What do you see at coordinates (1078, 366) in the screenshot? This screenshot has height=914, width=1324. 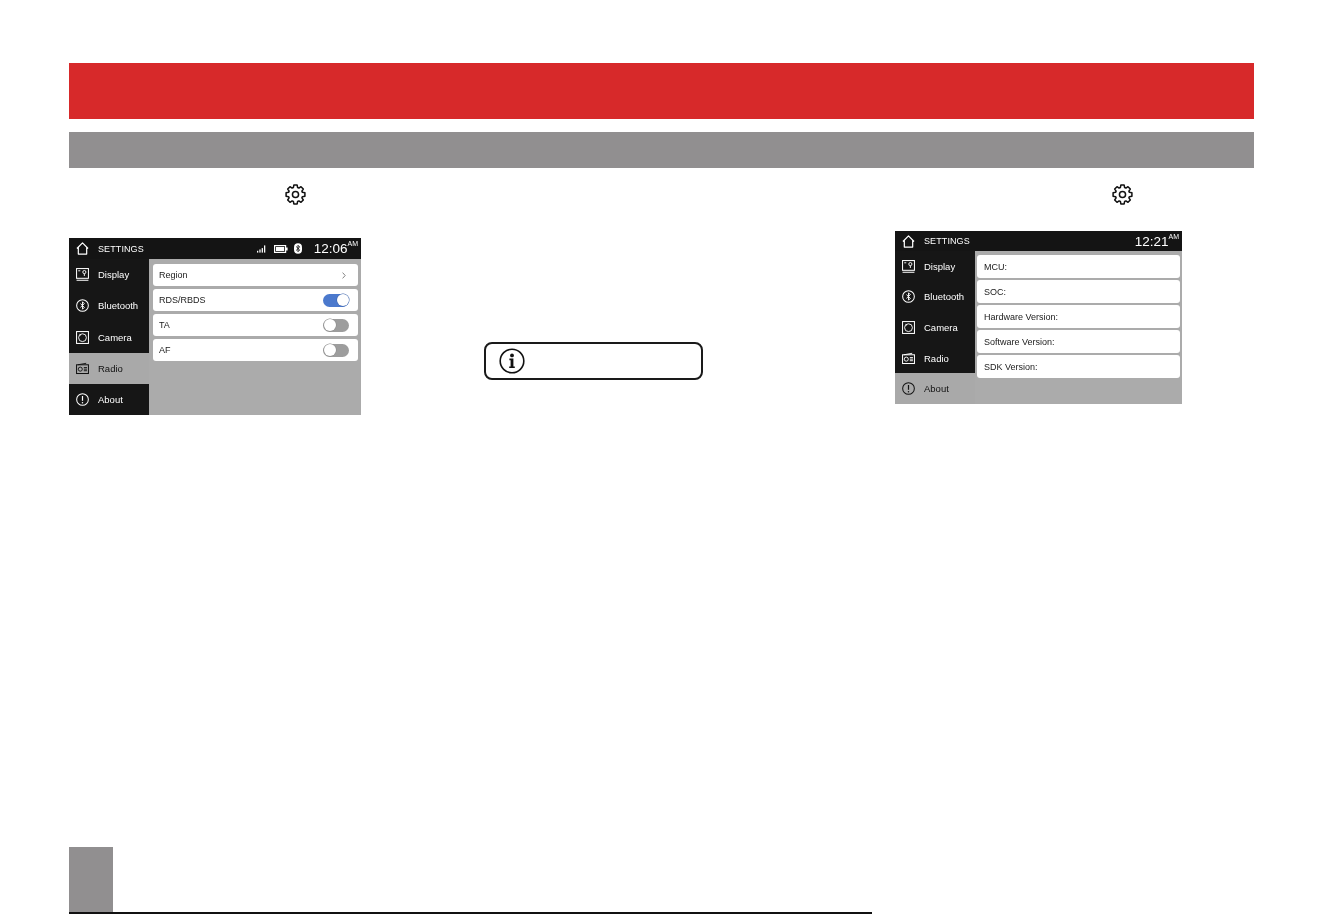 I see `info-row: SDK Version:` at bounding box center [1078, 366].